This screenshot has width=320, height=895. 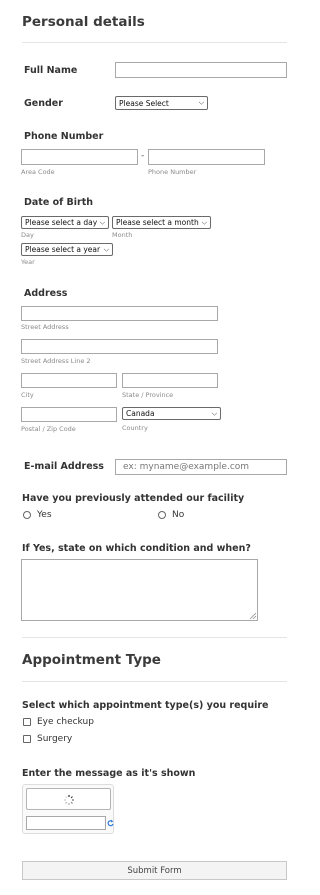 I want to click on section-title-personal: Personal details, so click(x=83, y=22).